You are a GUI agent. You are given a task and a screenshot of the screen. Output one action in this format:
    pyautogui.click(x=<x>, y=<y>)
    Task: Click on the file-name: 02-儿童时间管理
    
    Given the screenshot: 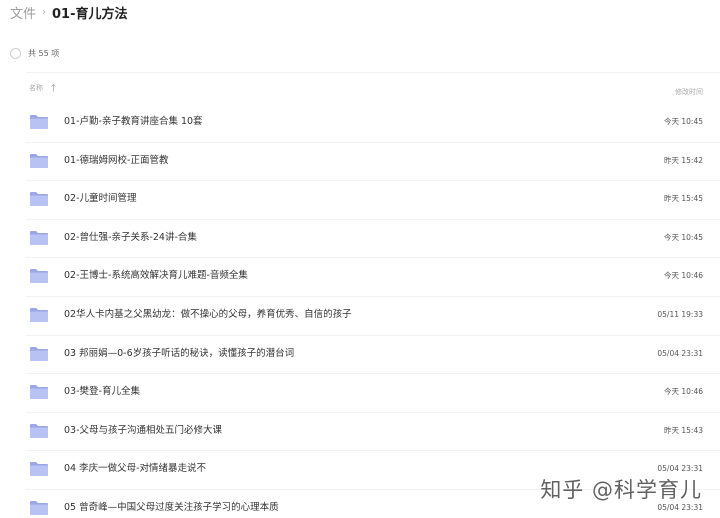 What is the action you would take?
    pyautogui.click(x=100, y=199)
    